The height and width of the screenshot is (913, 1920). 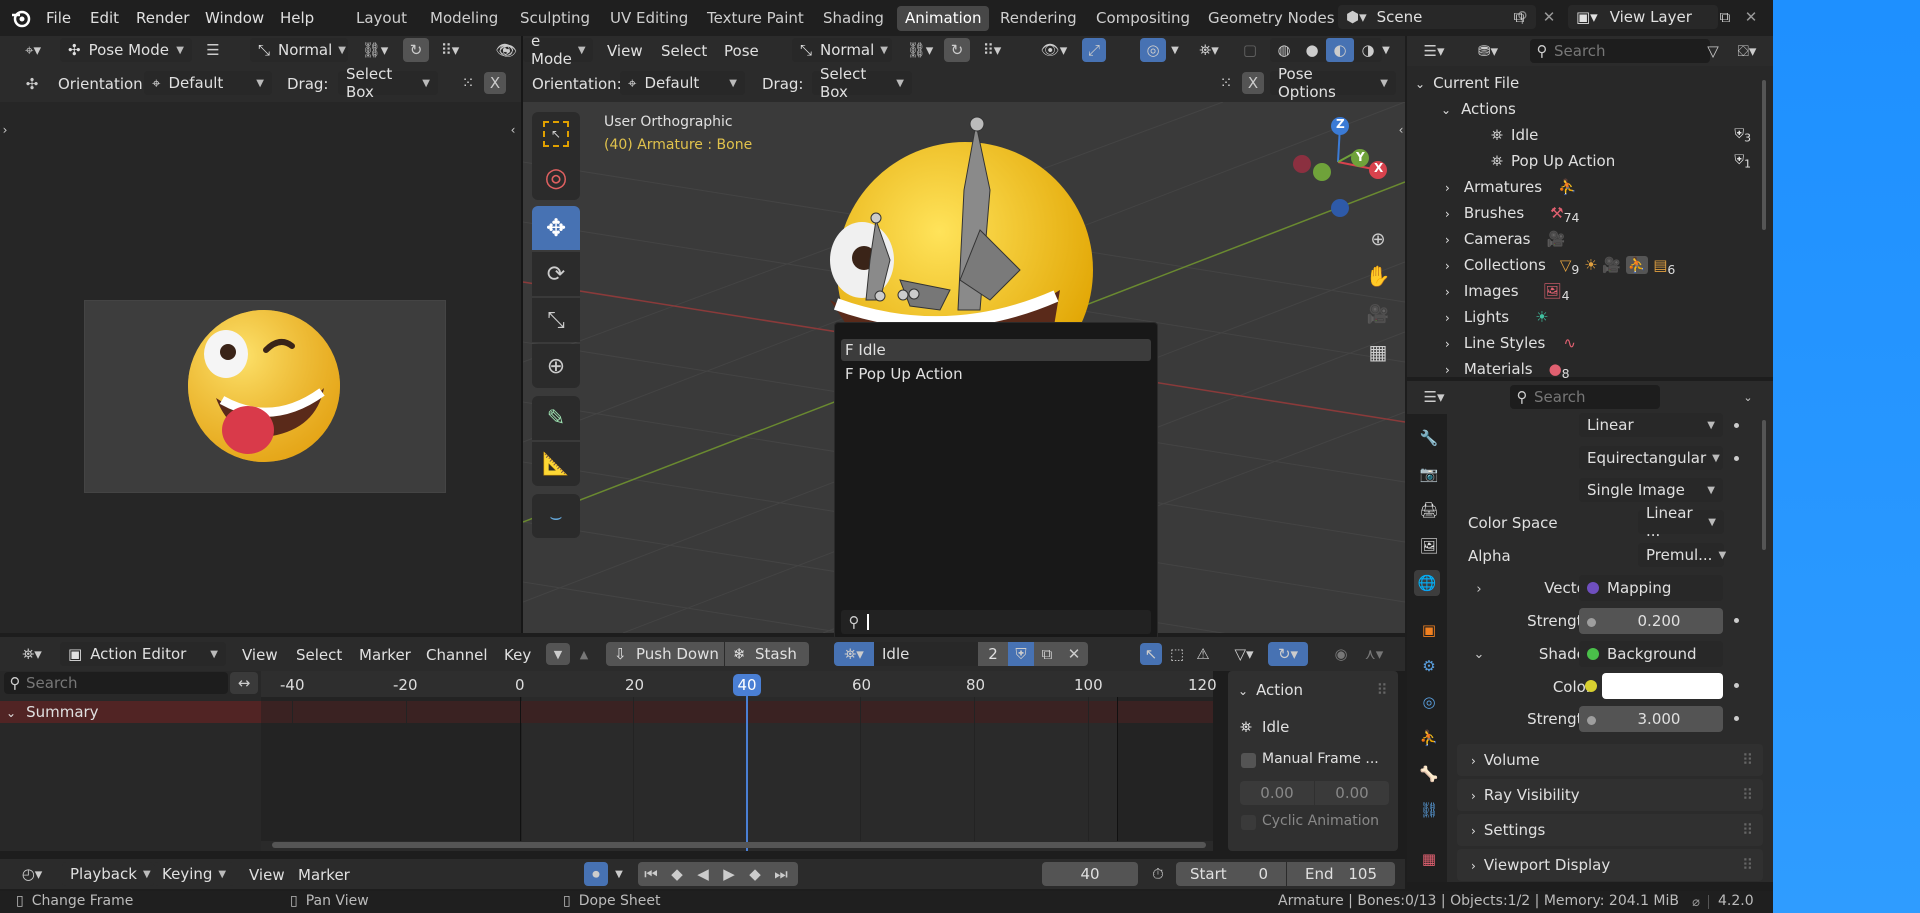 I want to click on viewport-snap-icon: ↻, so click(x=957, y=50).